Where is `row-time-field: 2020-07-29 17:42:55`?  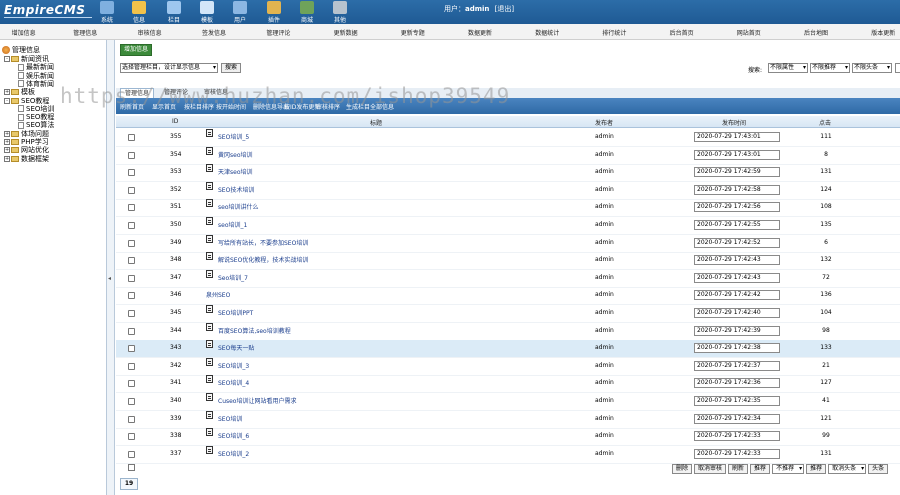
row-time-field: 2020-07-29 17:42:55 is located at coordinates (737, 225).